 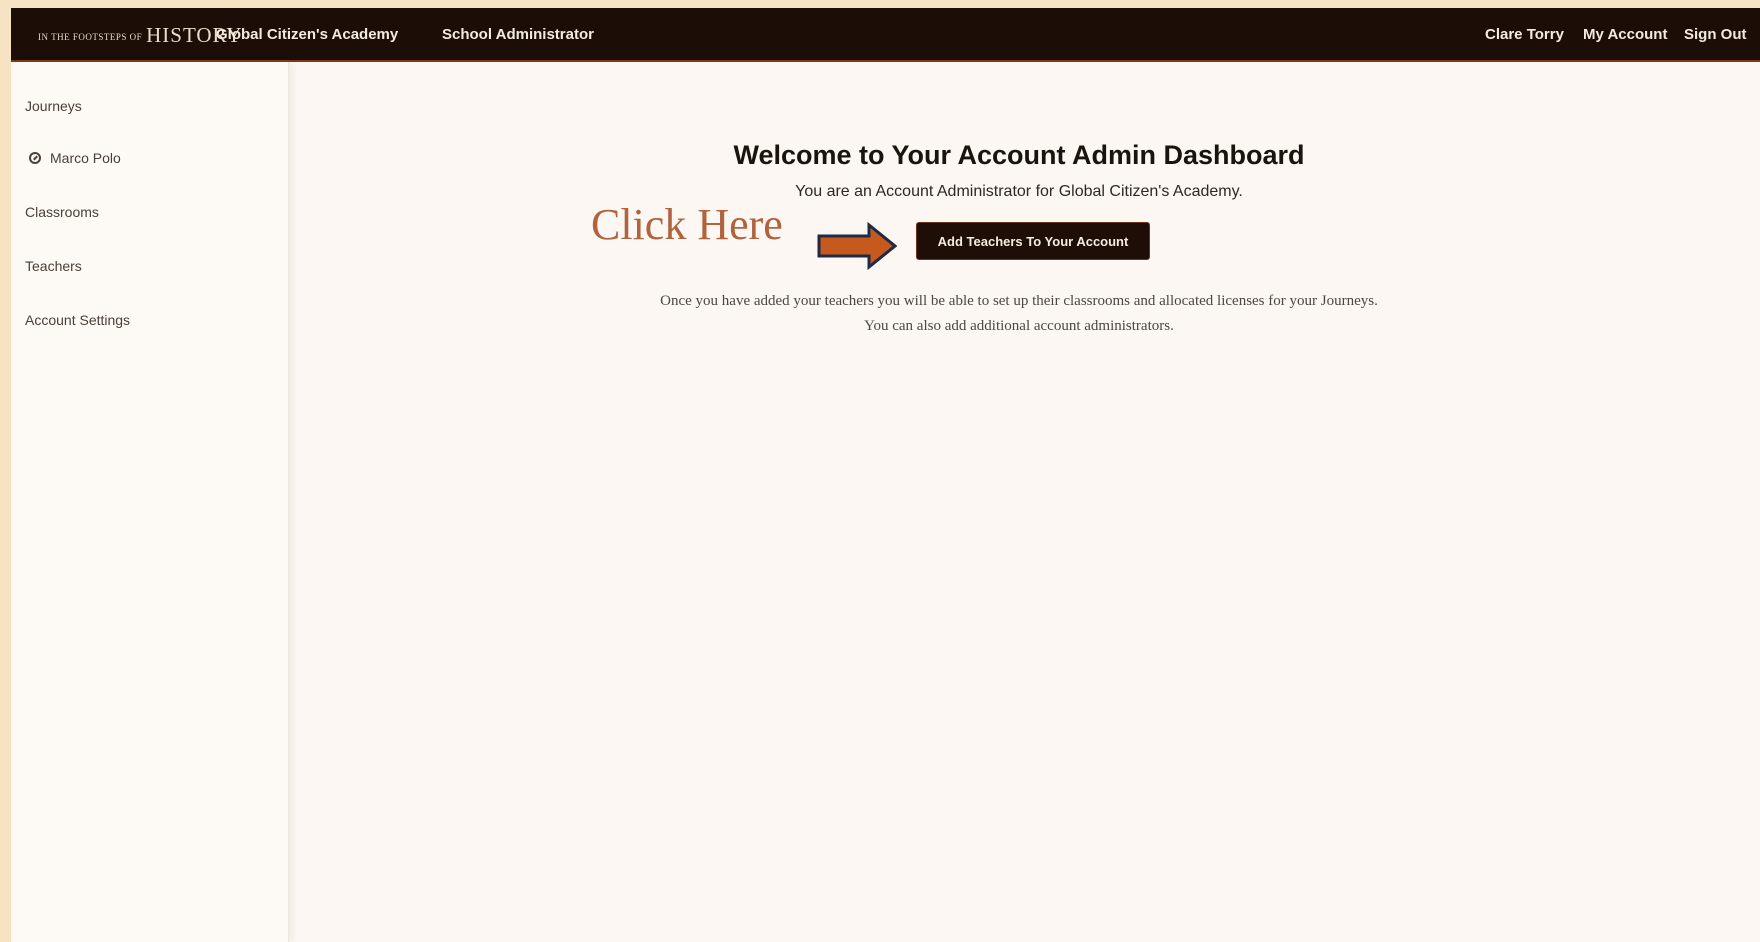 I want to click on role-link: School Administrator, so click(x=518, y=34).